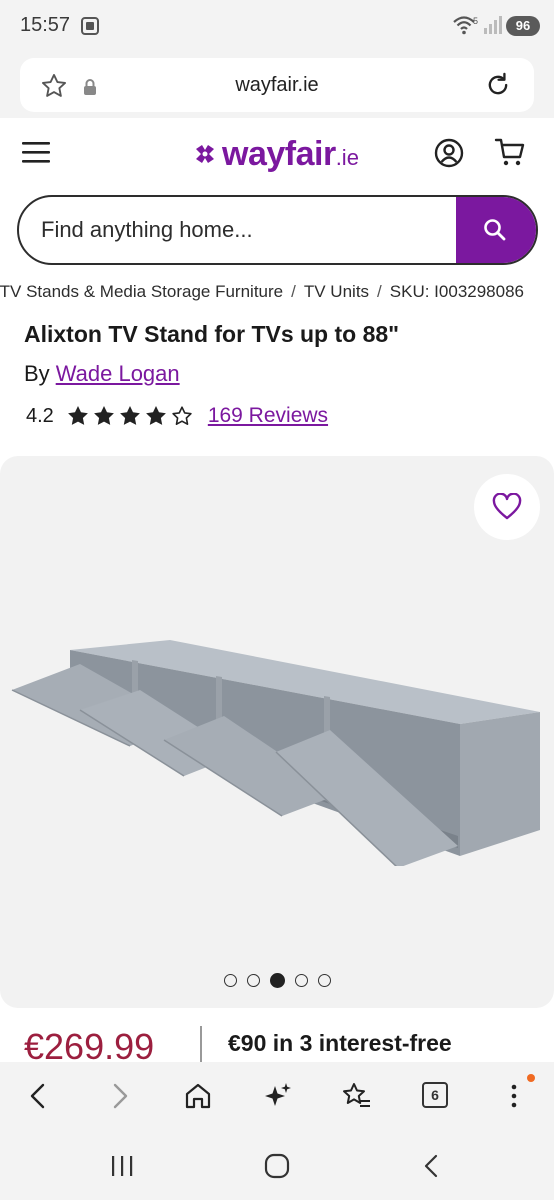  I want to click on gallery-pagination, so click(277, 980).